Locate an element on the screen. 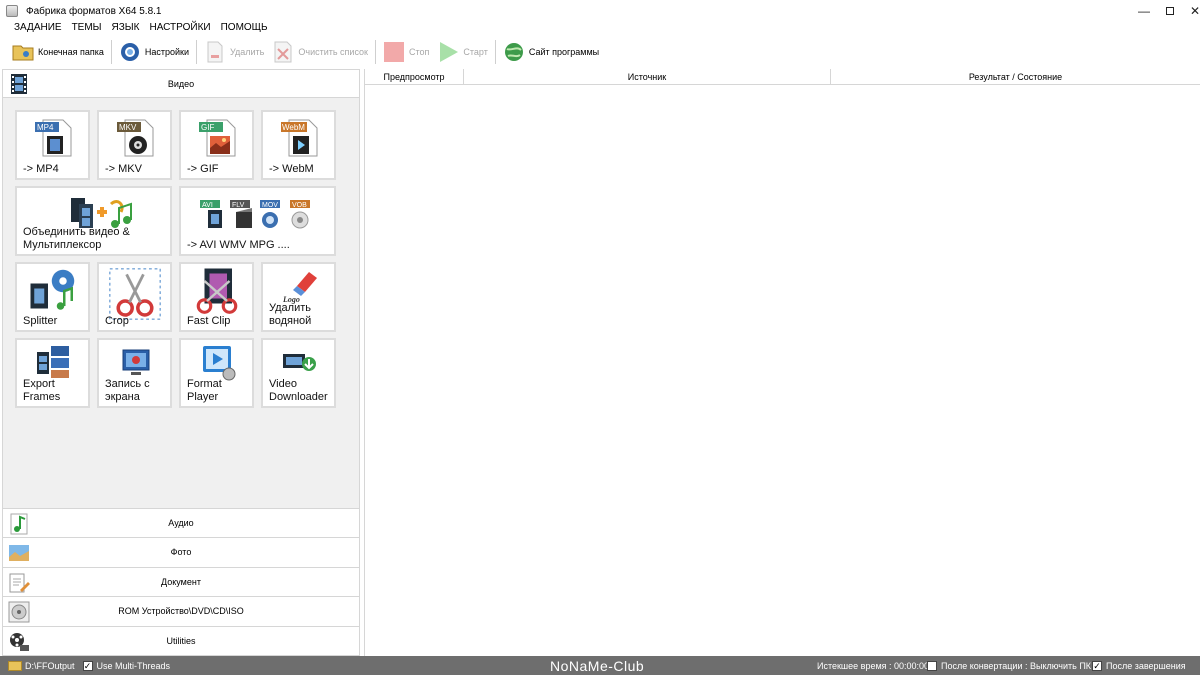 The height and width of the screenshot is (675, 1200). utilities-category-label: Utilities is located at coordinates (181, 640).